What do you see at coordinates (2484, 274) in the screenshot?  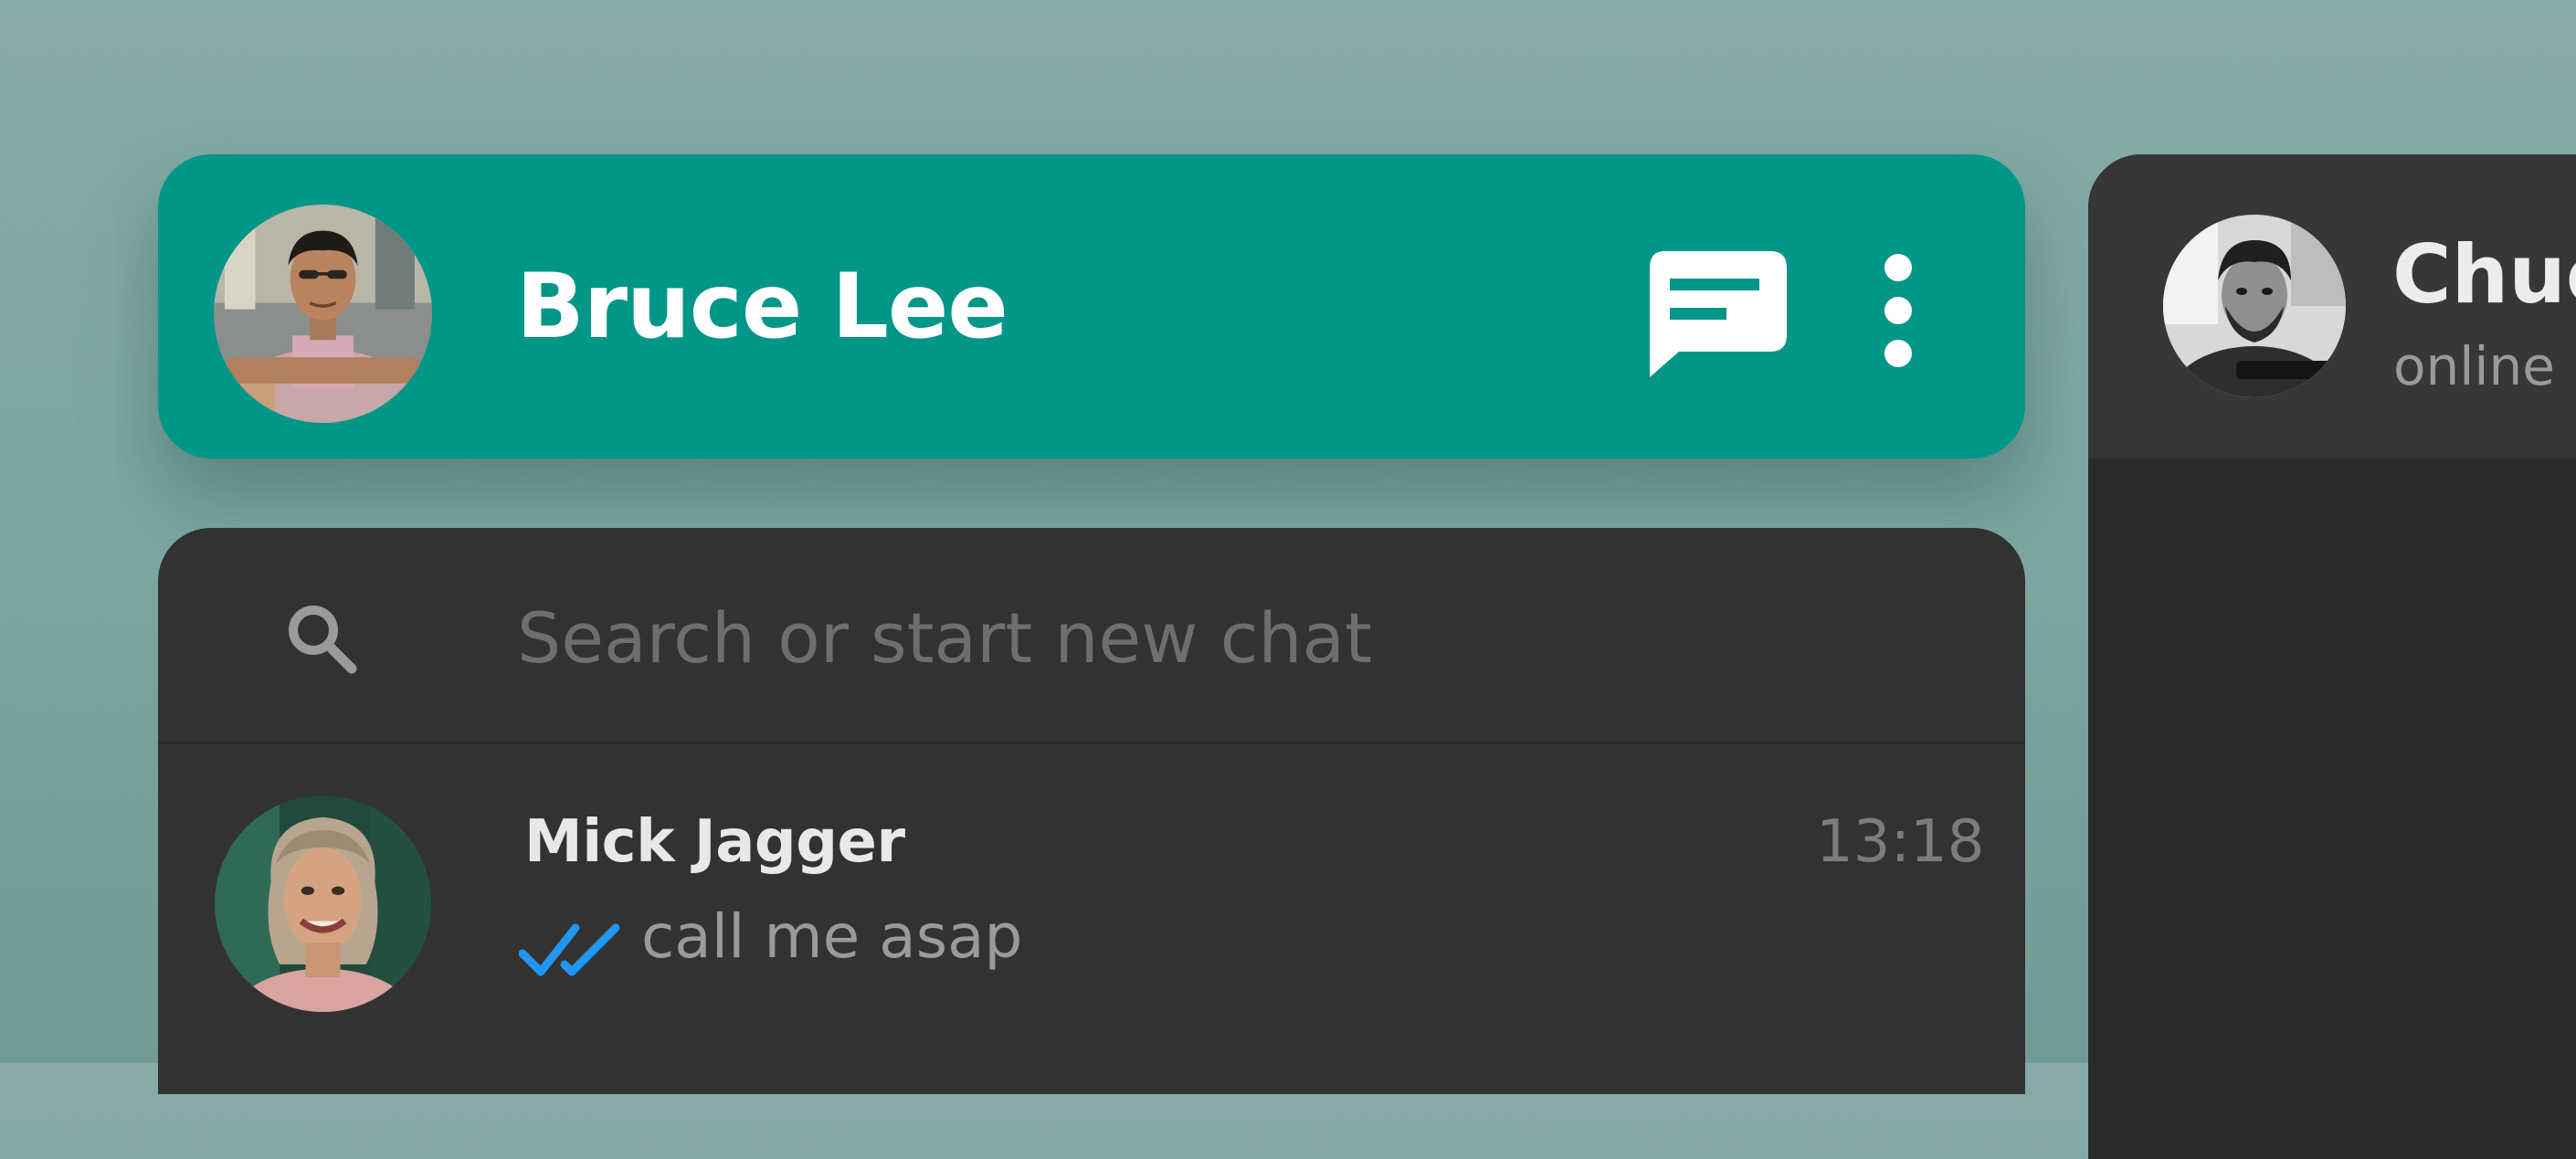 I see `contact-name: Chuc` at bounding box center [2484, 274].